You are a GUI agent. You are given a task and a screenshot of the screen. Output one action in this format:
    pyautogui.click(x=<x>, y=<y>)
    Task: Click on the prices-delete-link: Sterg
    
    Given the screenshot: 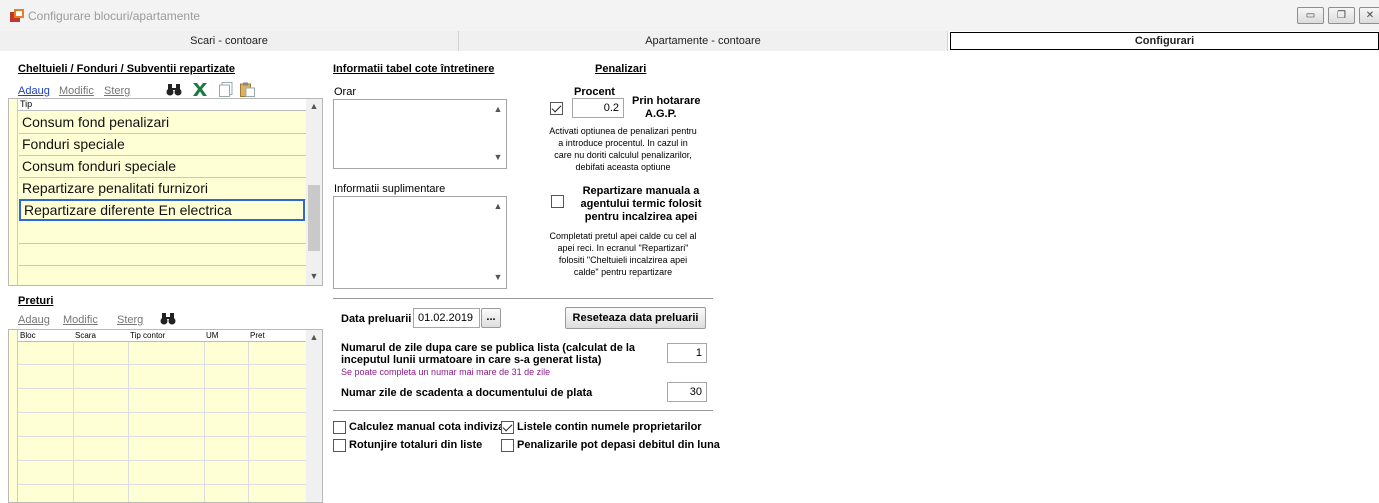 What is the action you would take?
    pyautogui.click(x=130, y=320)
    